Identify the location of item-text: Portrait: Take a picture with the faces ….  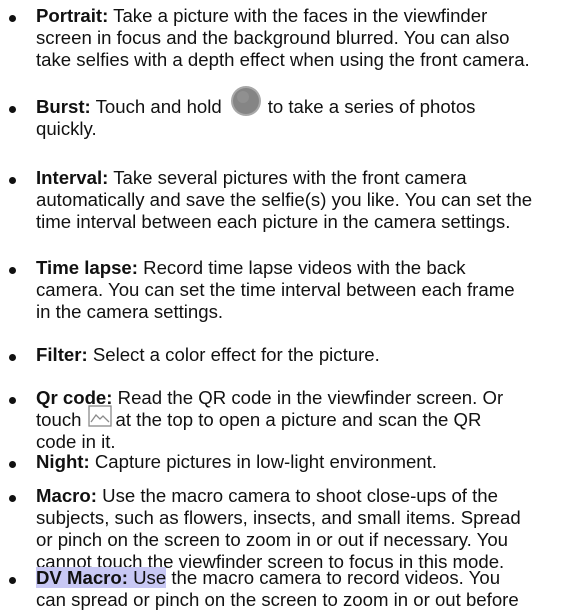
(301, 38).